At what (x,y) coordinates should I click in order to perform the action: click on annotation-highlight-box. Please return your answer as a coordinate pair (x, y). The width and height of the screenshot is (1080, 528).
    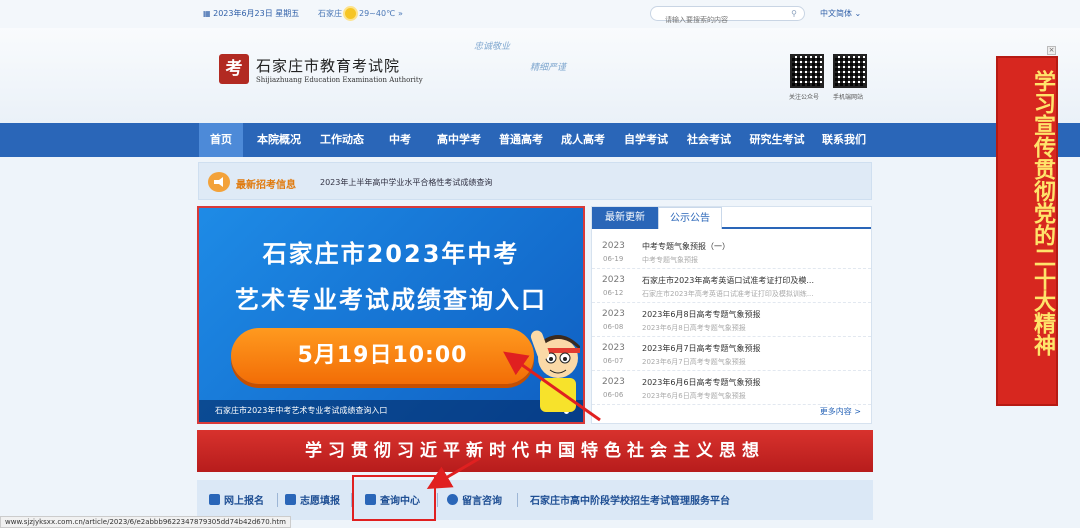
    Looking at the image, I should click on (394, 498).